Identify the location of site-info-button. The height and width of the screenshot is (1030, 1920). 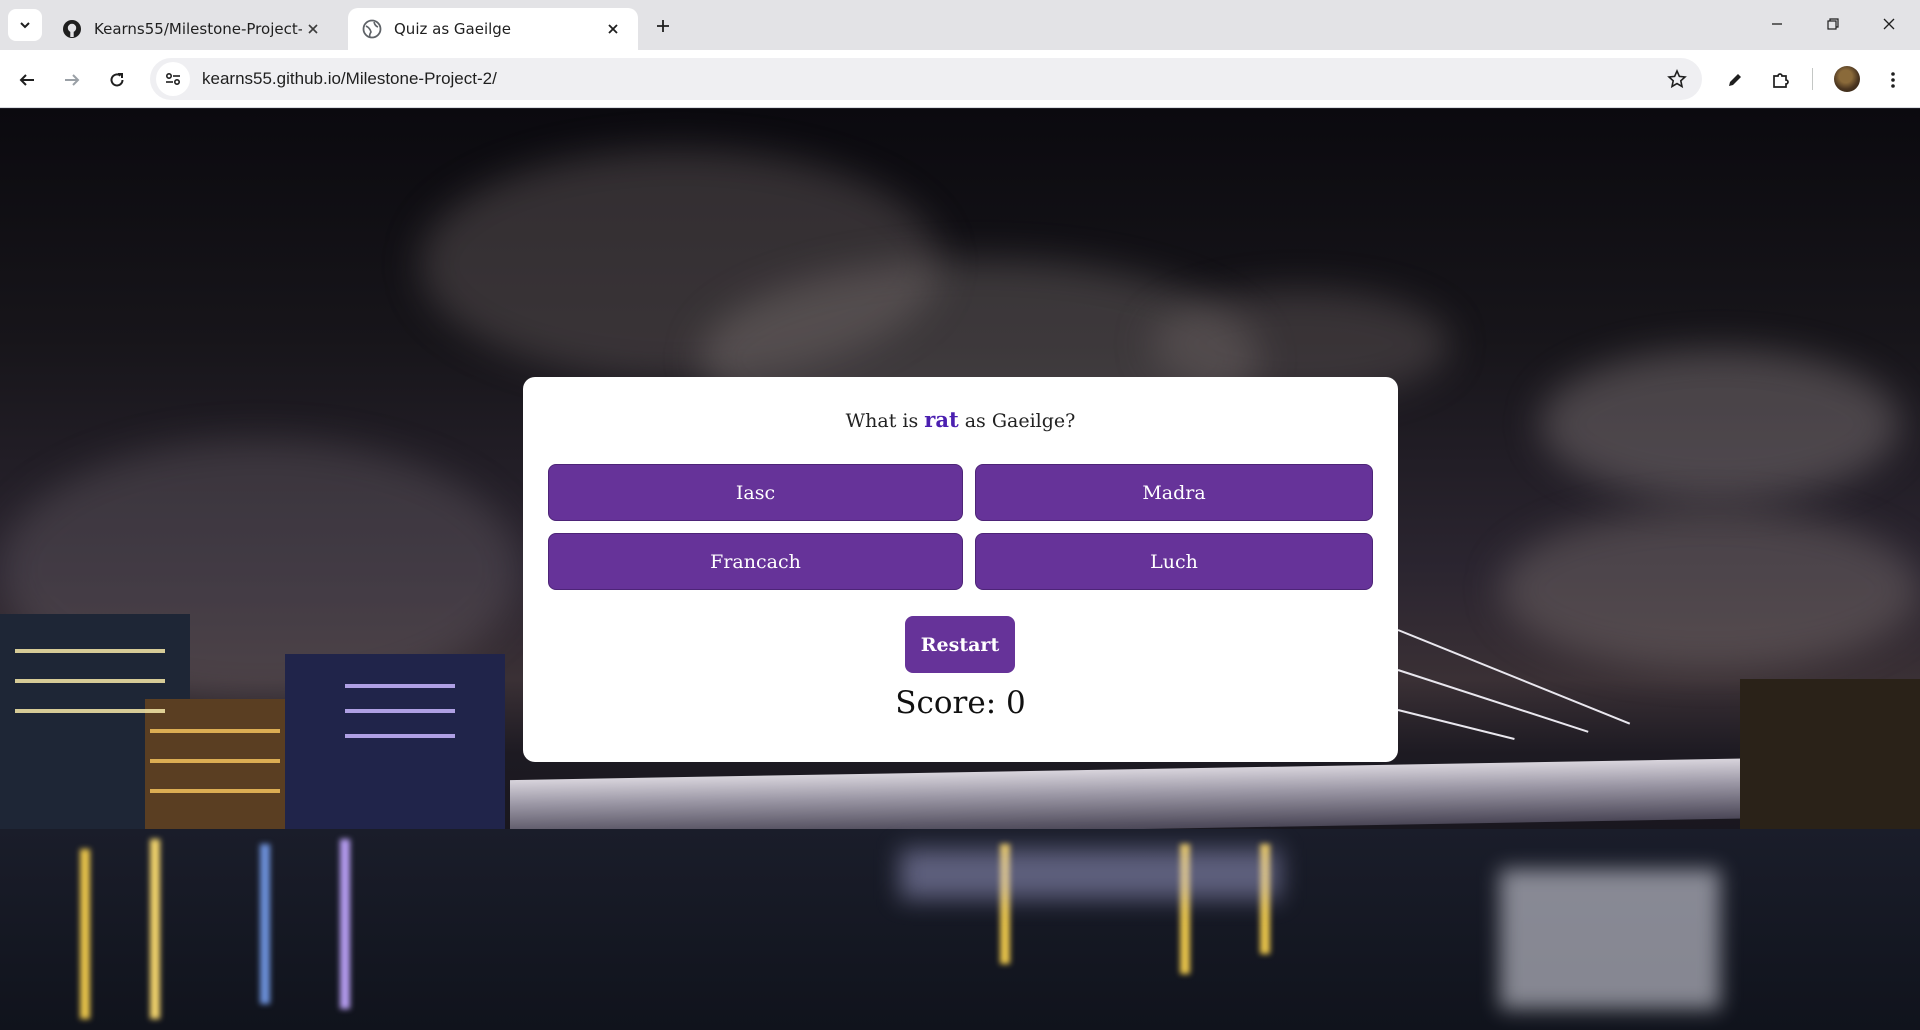
(173, 79).